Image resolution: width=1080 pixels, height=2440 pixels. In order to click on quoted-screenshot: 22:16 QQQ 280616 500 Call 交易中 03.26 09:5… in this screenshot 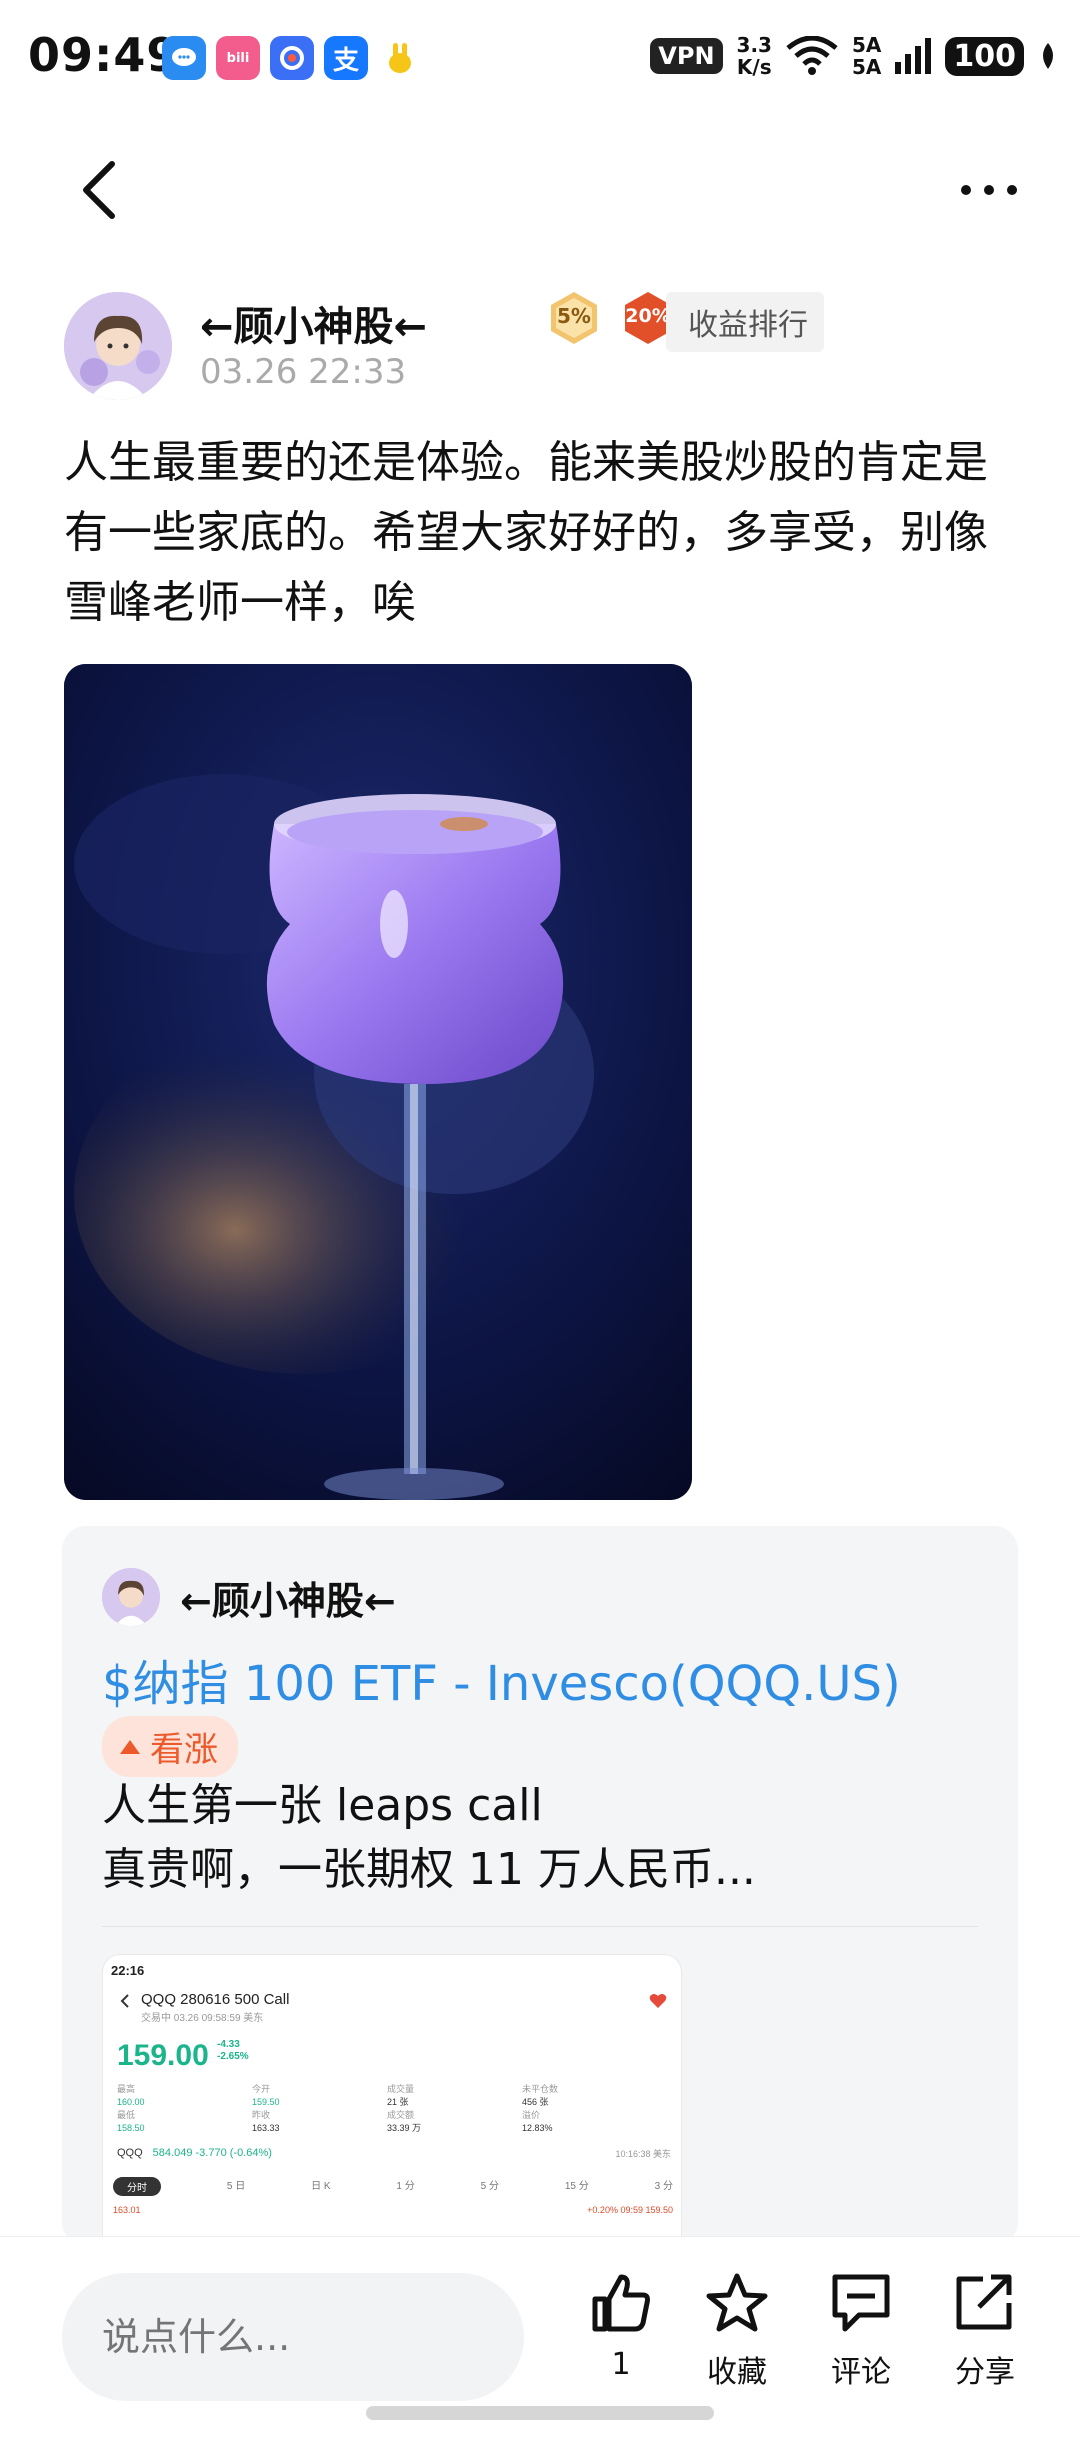, I will do `click(392, 2100)`.